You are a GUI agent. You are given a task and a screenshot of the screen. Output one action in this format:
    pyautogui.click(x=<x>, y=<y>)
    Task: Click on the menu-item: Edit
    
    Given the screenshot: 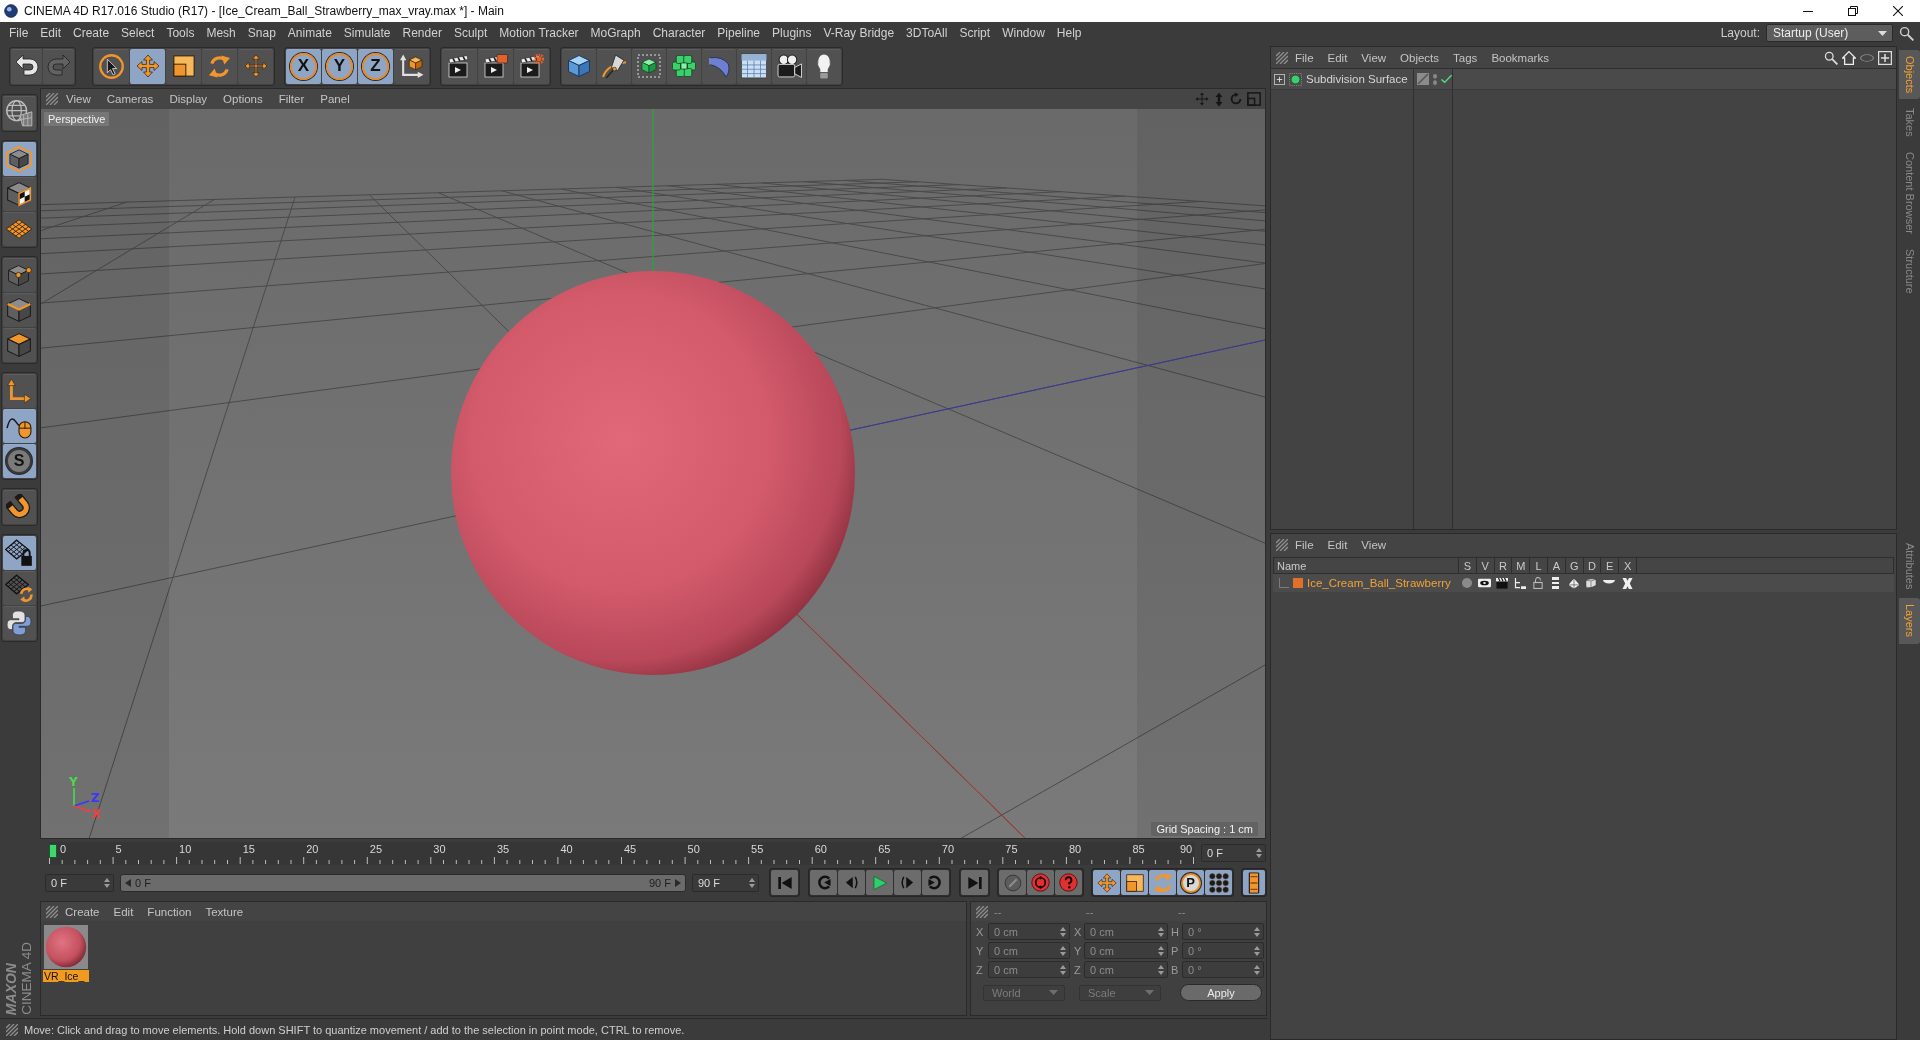 What is the action you would take?
    pyautogui.click(x=51, y=33)
    